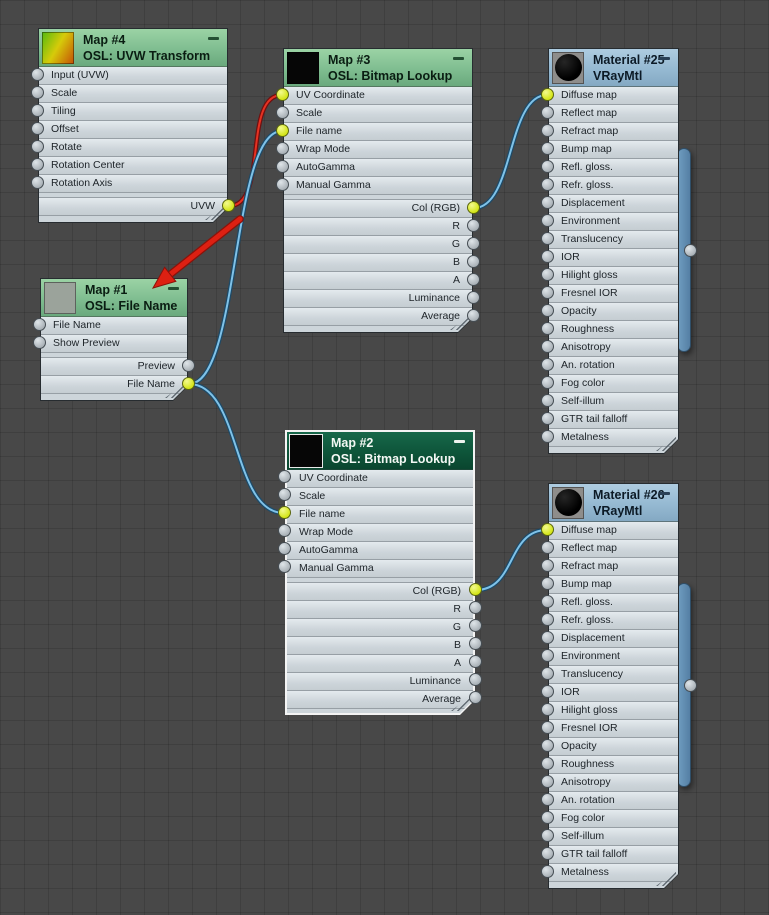  What do you see at coordinates (114, 298) in the screenshot?
I see `node-header: Map #1 OSL: File Name` at bounding box center [114, 298].